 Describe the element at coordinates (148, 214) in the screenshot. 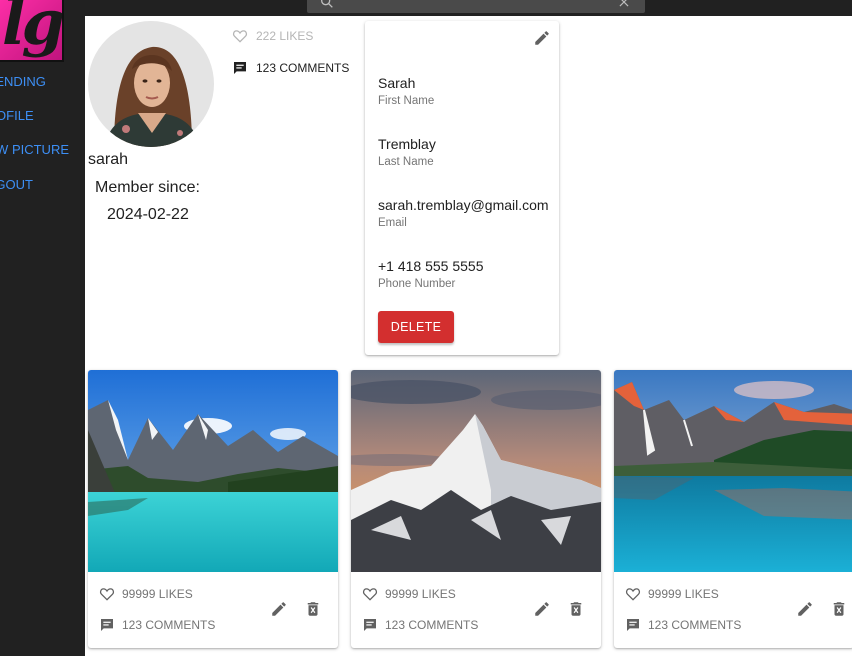

I see `member-since-date: 2024-02-22` at that location.